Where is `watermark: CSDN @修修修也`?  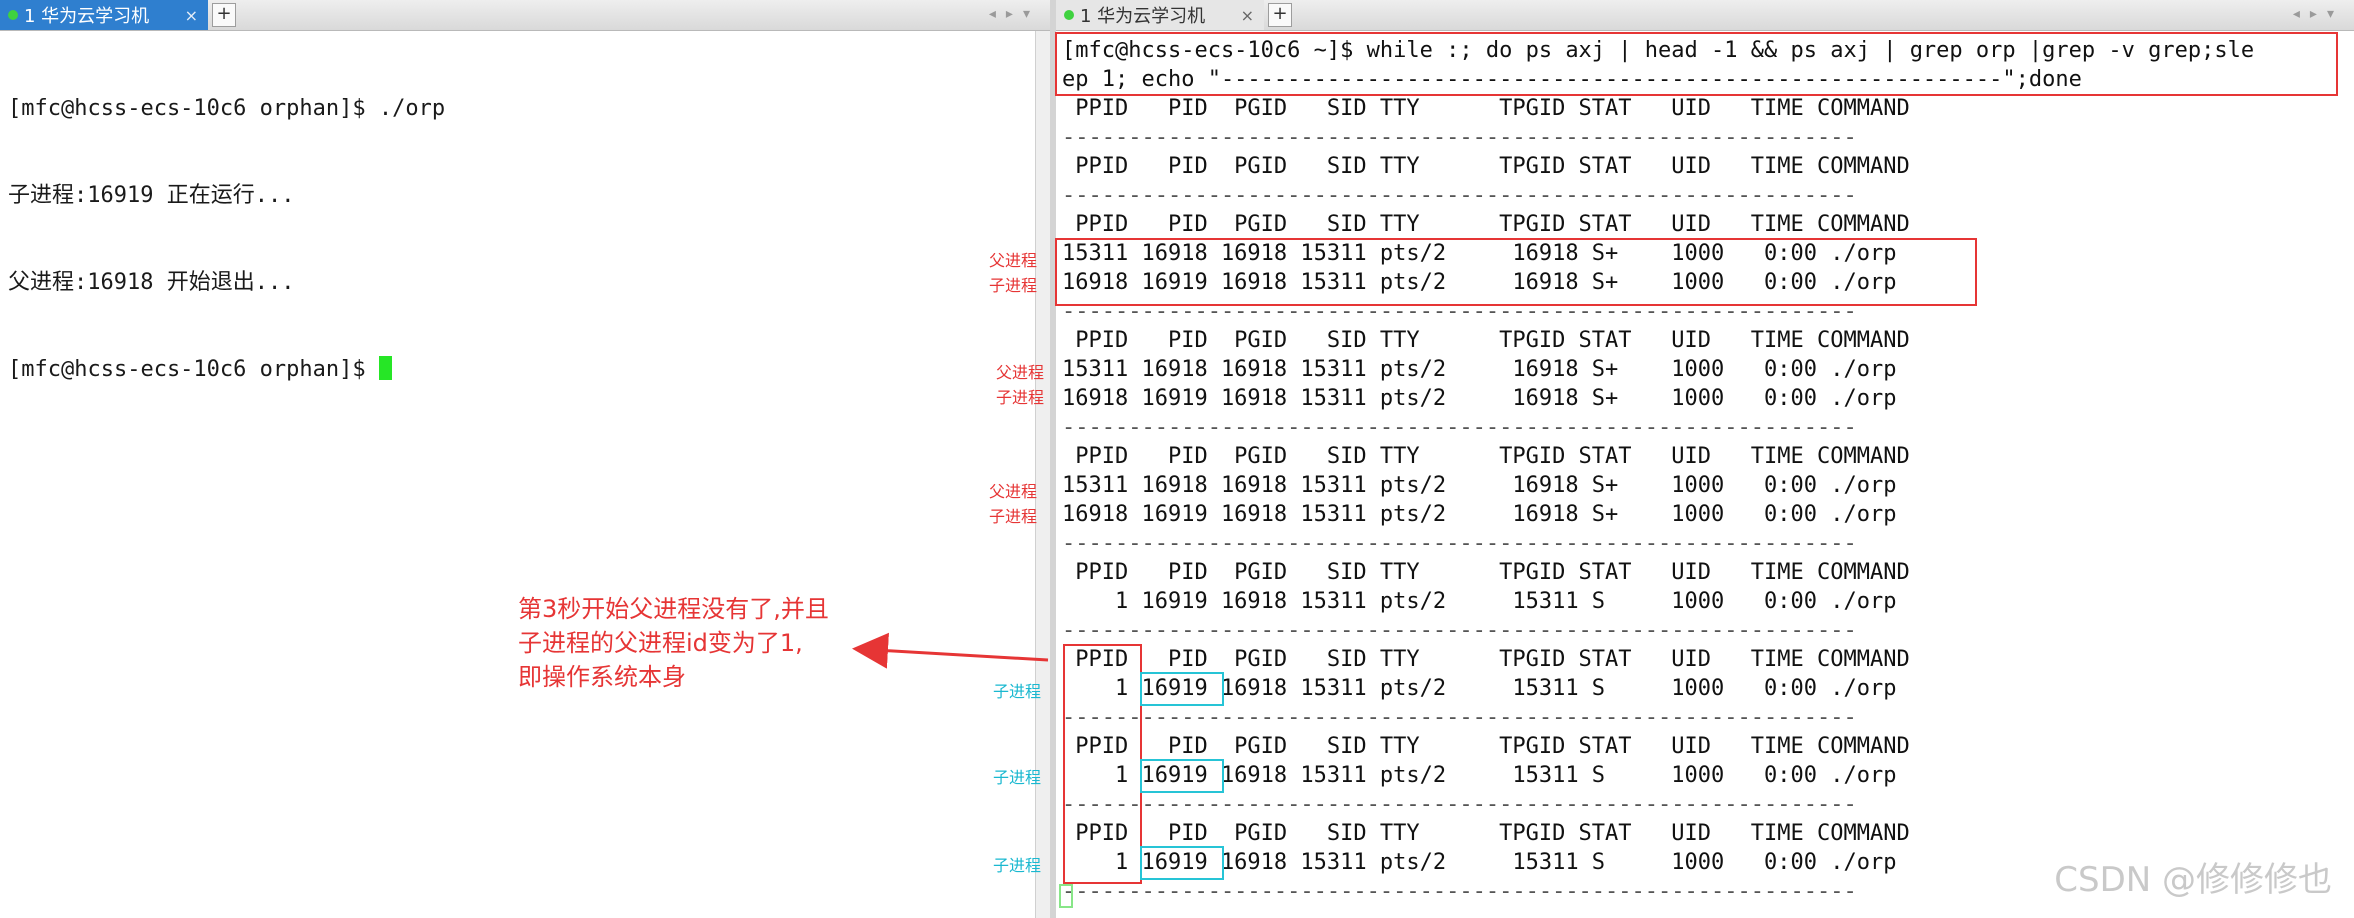 watermark: CSDN @修修修也 is located at coordinates (2193, 880).